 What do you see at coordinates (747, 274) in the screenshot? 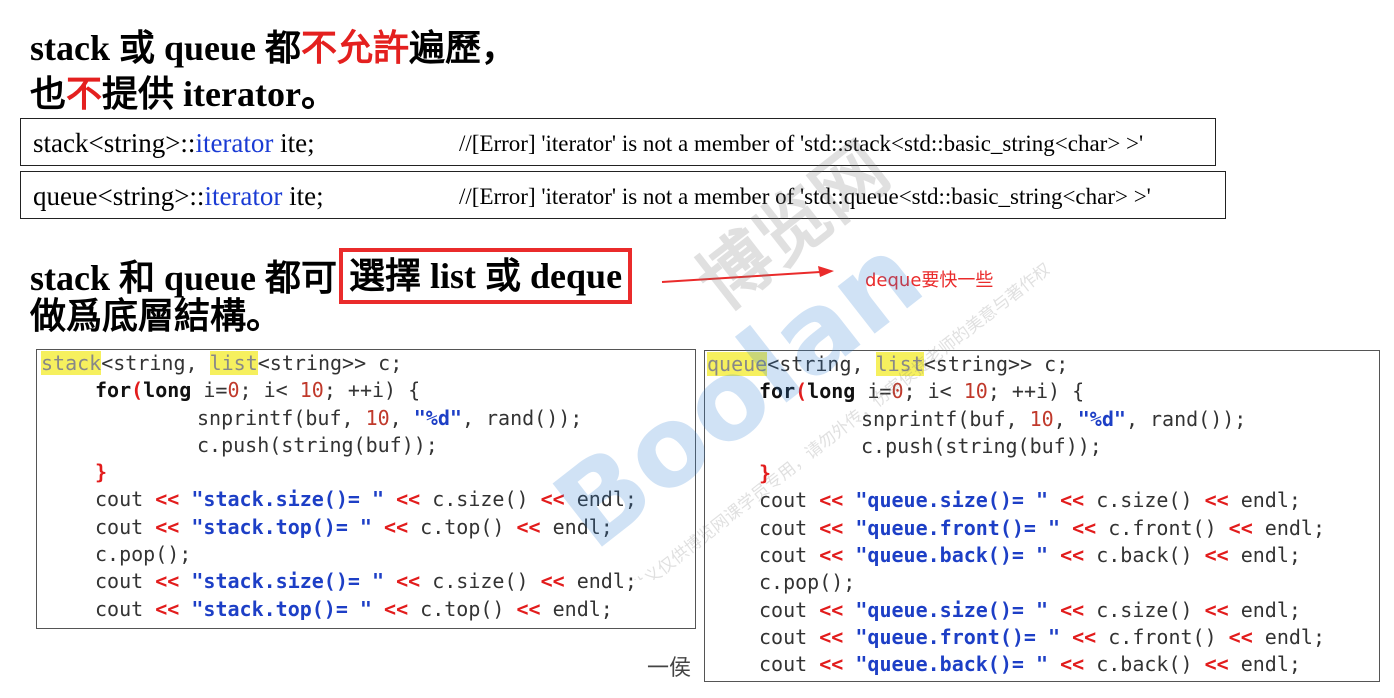
I see `arrow-icon` at bounding box center [747, 274].